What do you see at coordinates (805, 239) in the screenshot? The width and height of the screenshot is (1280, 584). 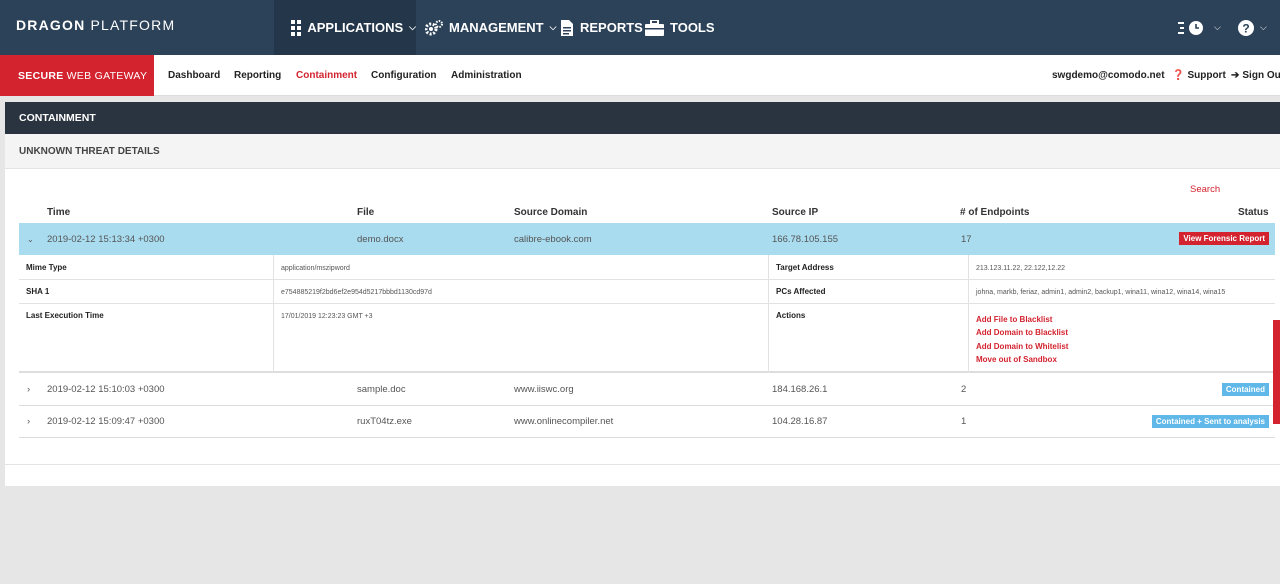 I see `row-ip: 166.78.105.155` at bounding box center [805, 239].